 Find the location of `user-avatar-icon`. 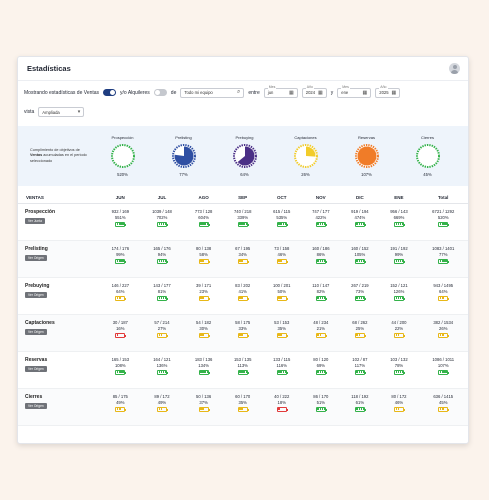

user-avatar-icon is located at coordinates (454, 68).